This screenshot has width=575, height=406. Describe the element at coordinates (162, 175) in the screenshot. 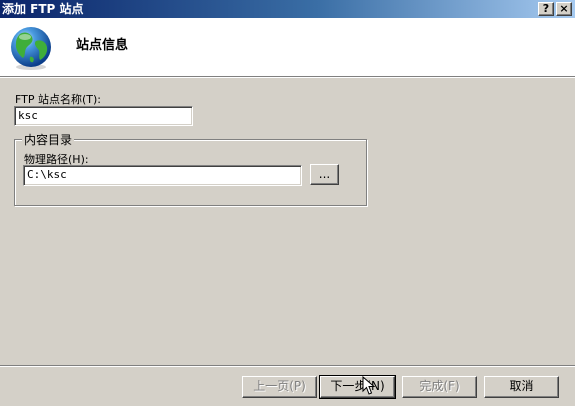

I see `physical-path-input: C:\ksc` at that location.